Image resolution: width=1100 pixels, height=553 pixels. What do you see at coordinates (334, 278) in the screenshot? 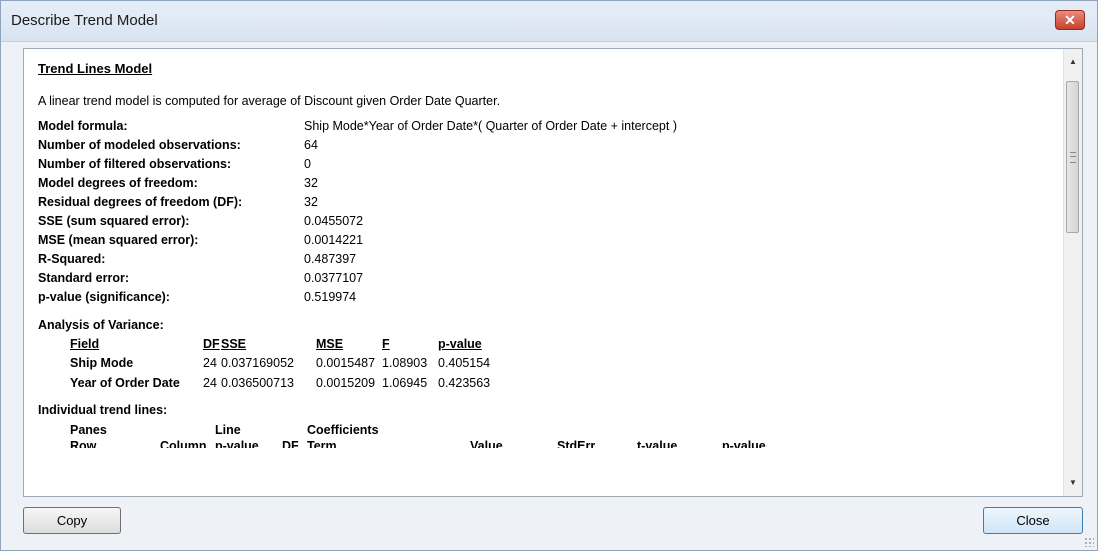
I see `stat-value: 0.0377107` at bounding box center [334, 278].